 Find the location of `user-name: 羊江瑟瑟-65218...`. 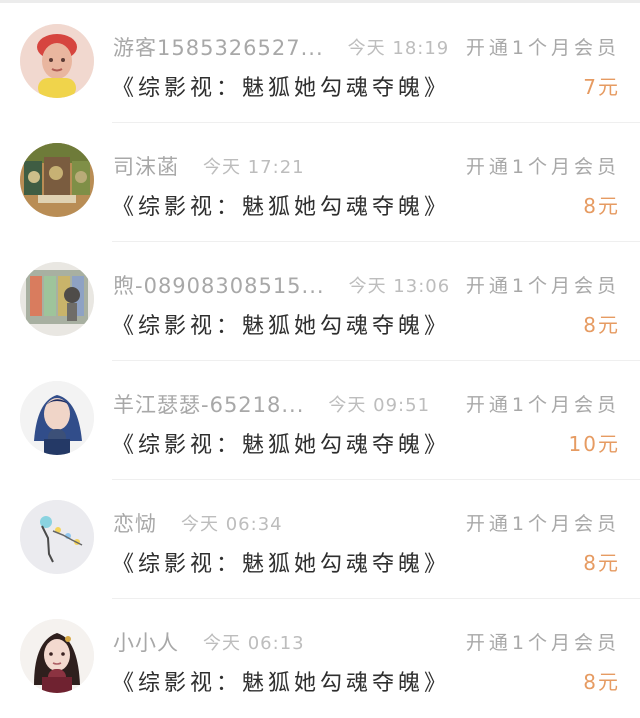

user-name: 羊江瑟瑟-65218... is located at coordinates (209, 405).